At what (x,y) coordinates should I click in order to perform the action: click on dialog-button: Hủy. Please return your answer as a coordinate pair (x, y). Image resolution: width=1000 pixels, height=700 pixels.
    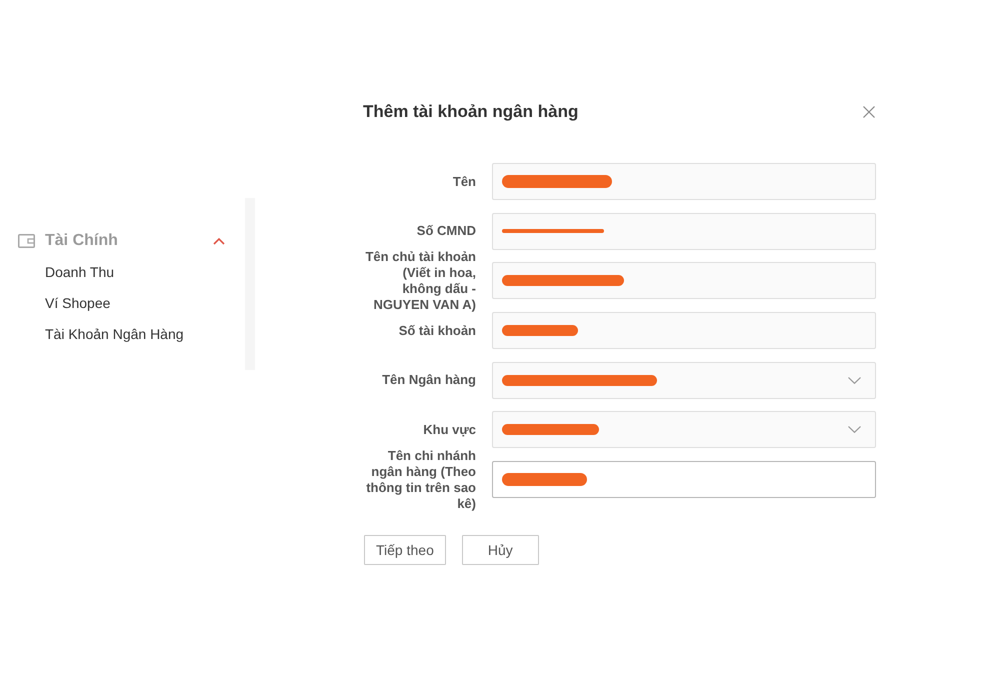
    Looking at the image, I should click on (500, 550).